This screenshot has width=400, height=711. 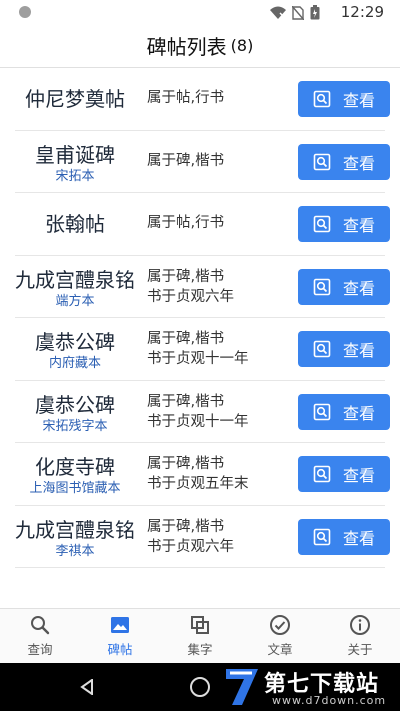 What do you see at coordinates (315, 12) in the screenshot?
I see `battery-icon` at bounding box center [315, 12].